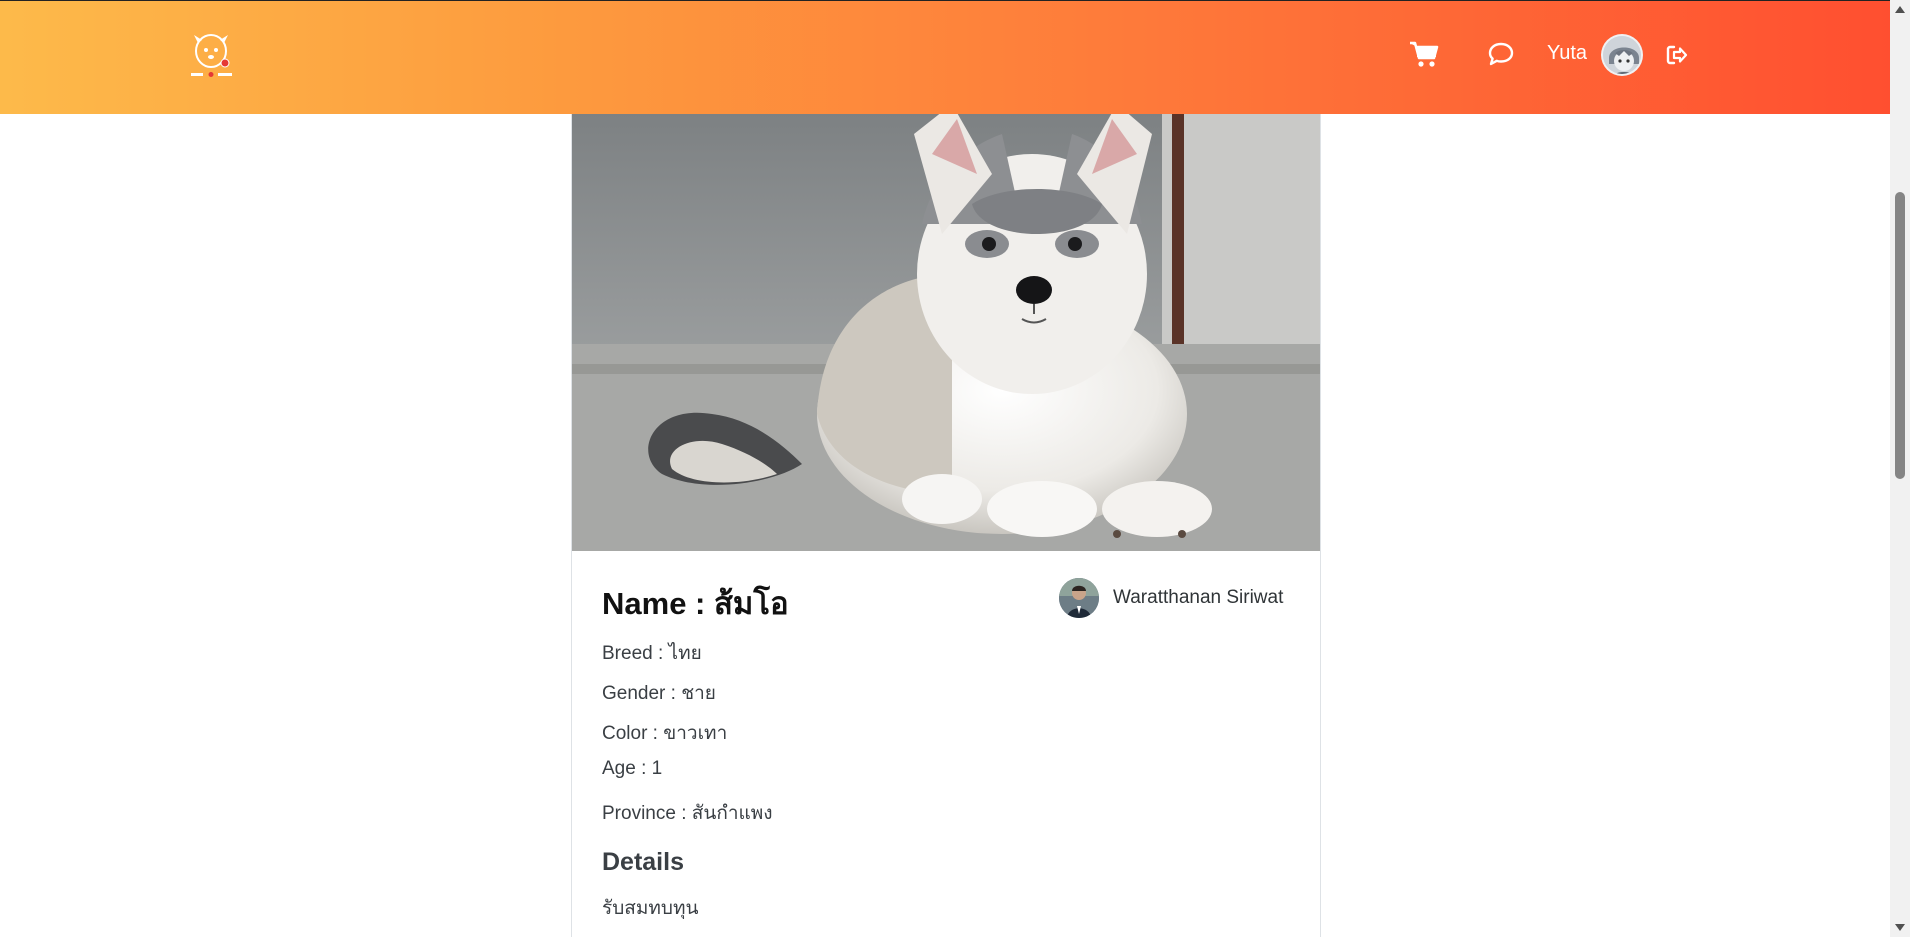  I want to click on details-heading: Details, so click(643, 862).